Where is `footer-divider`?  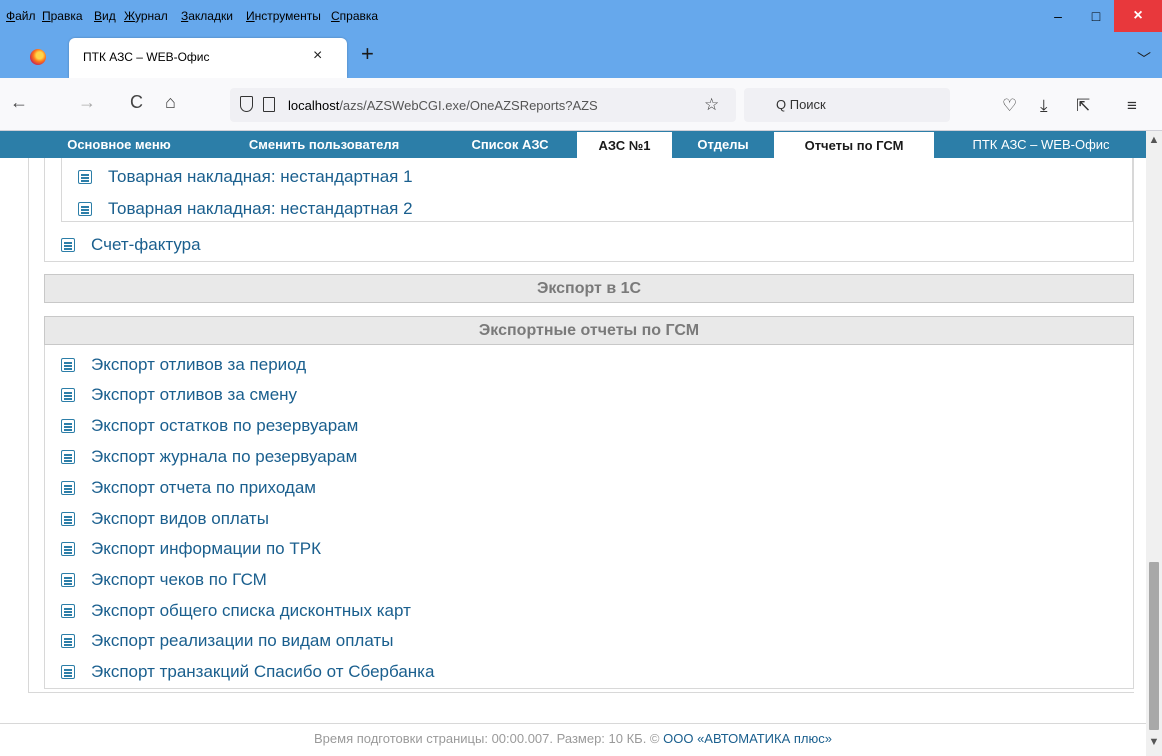
footer-divider is located at coordinates (573, 723).